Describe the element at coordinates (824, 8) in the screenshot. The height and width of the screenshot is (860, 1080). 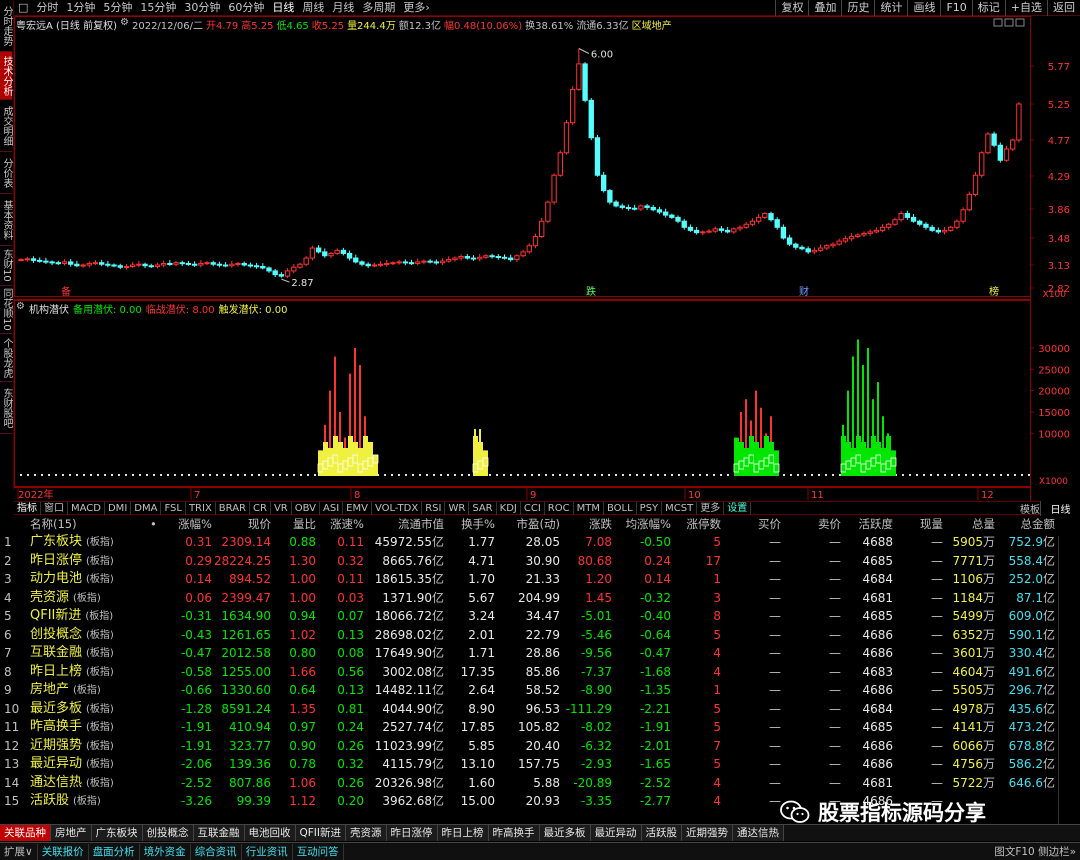
I see `toolbar-button-1: 叠加` at that location.